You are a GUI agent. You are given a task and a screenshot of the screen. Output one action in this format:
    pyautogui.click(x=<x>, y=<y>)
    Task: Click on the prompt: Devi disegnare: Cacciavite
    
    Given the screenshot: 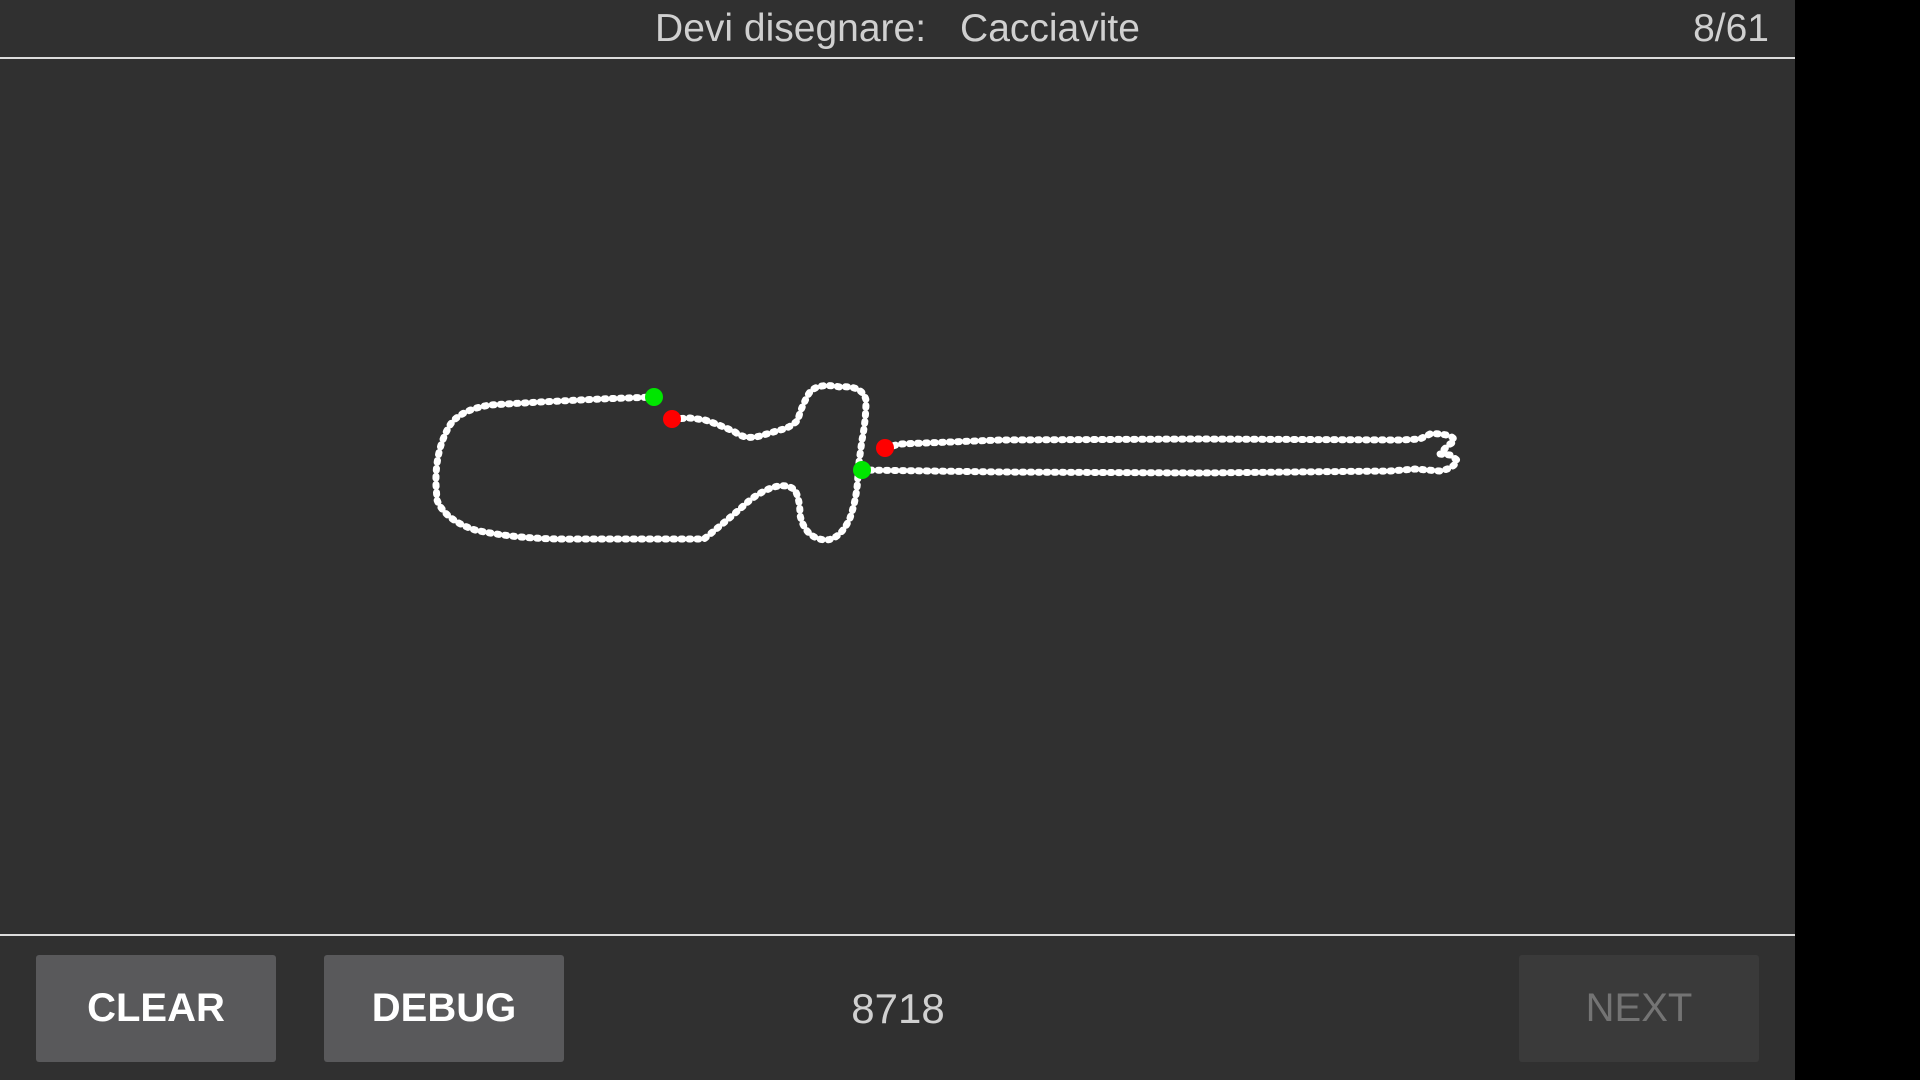 What is the action you would take?
    pyautogui.click(x=897, y=28)
    